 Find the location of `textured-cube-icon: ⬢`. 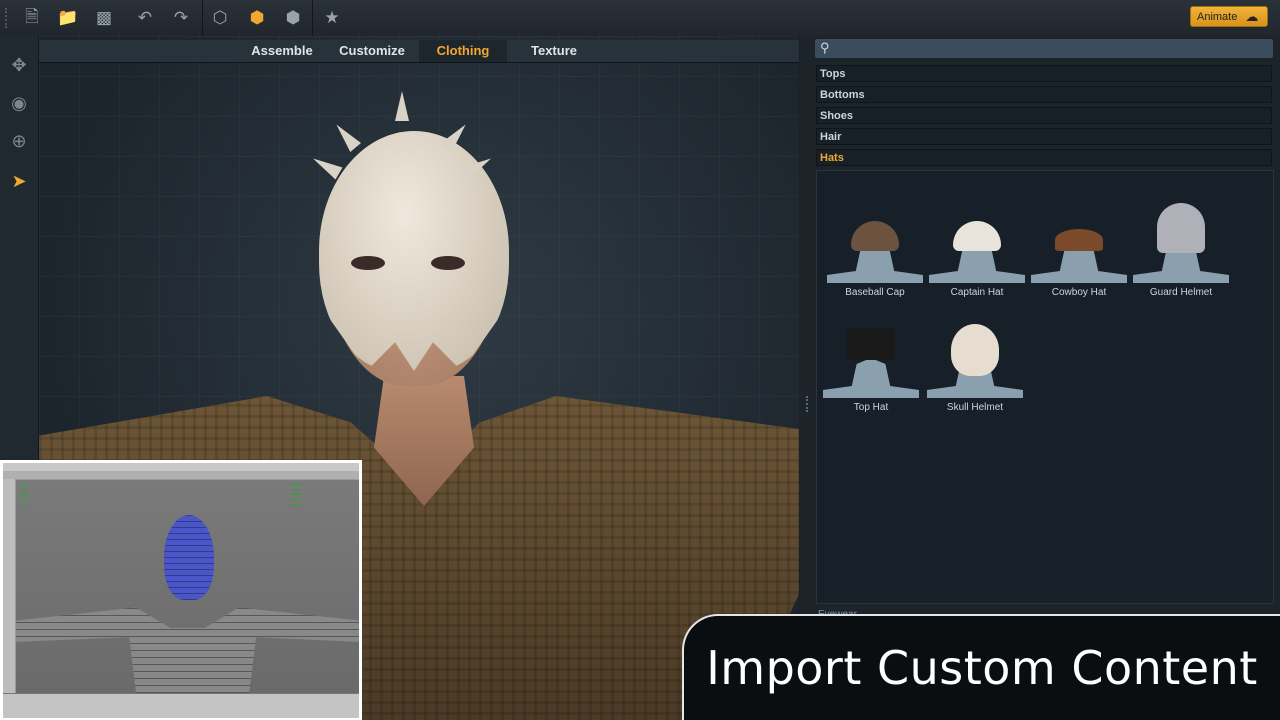

textured-cube-icon: ⬢ is located at coordinates (293, 18).